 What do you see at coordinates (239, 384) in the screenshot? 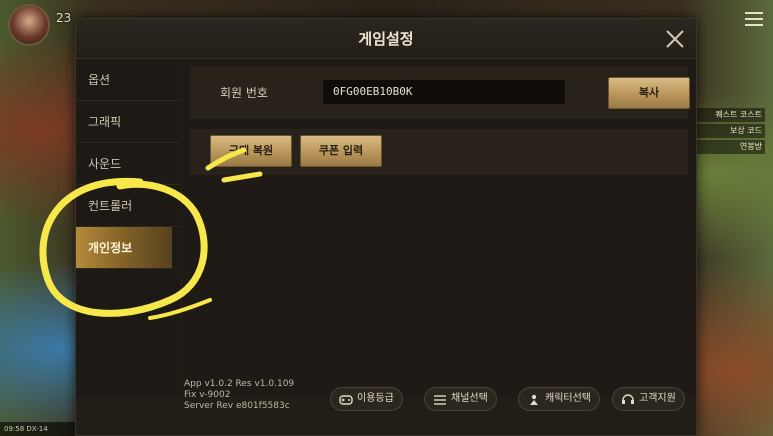
I see `version-app: App v1.0.2 Res v1.0.109` at bounding box center [239, 384].